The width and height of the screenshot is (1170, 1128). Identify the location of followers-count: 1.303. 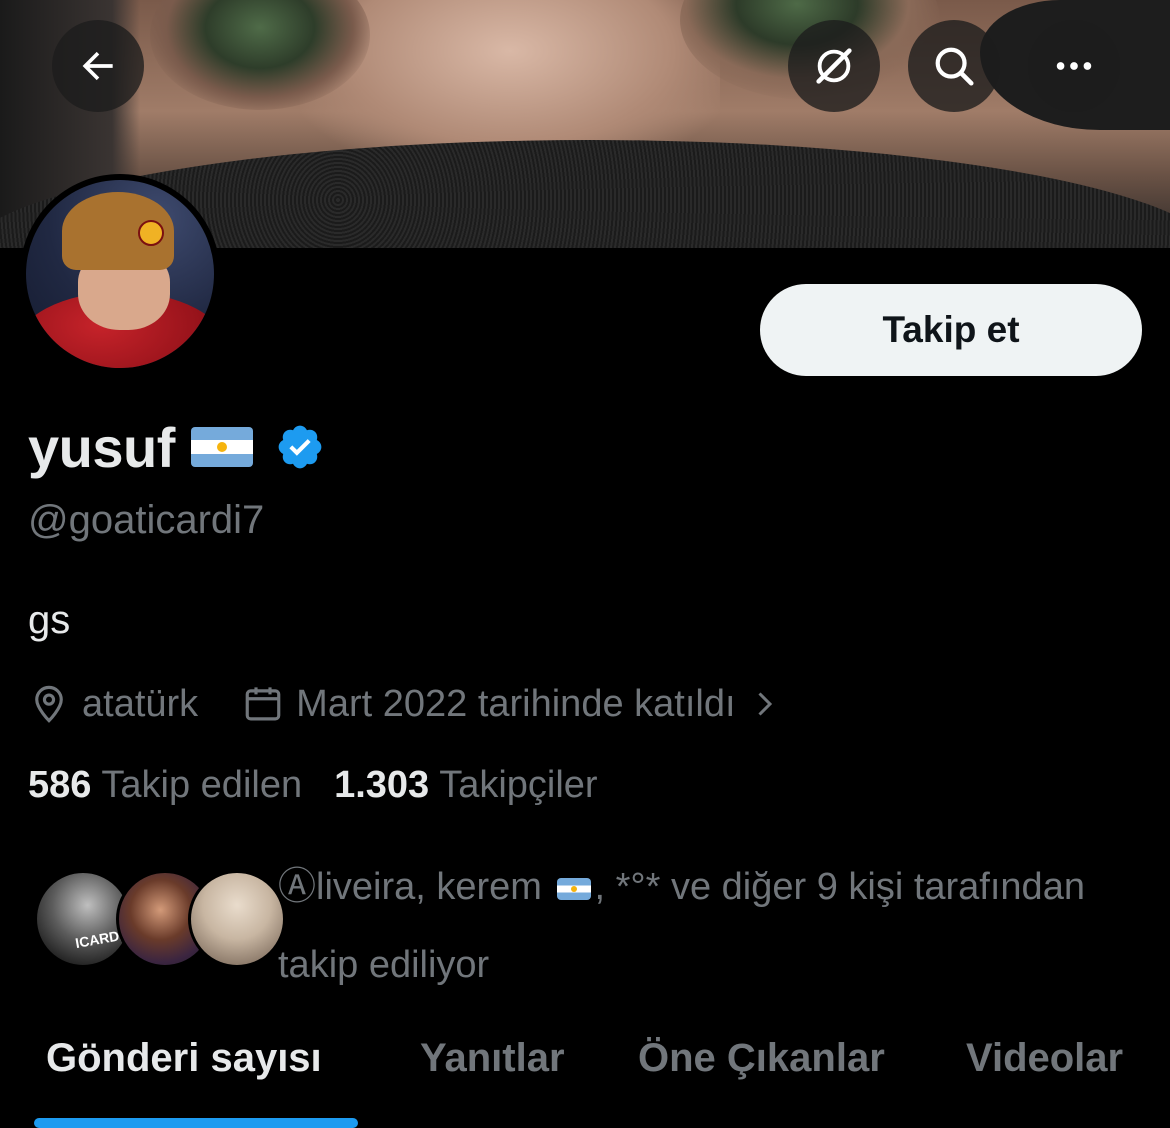
(382, 785).